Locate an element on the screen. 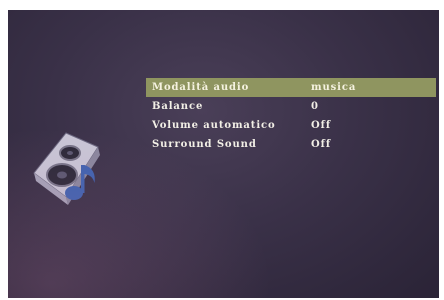 The height and width of the screenshot is (300, 444). menu-row-balance: Balance 0 is located at coordinates (291, 106).